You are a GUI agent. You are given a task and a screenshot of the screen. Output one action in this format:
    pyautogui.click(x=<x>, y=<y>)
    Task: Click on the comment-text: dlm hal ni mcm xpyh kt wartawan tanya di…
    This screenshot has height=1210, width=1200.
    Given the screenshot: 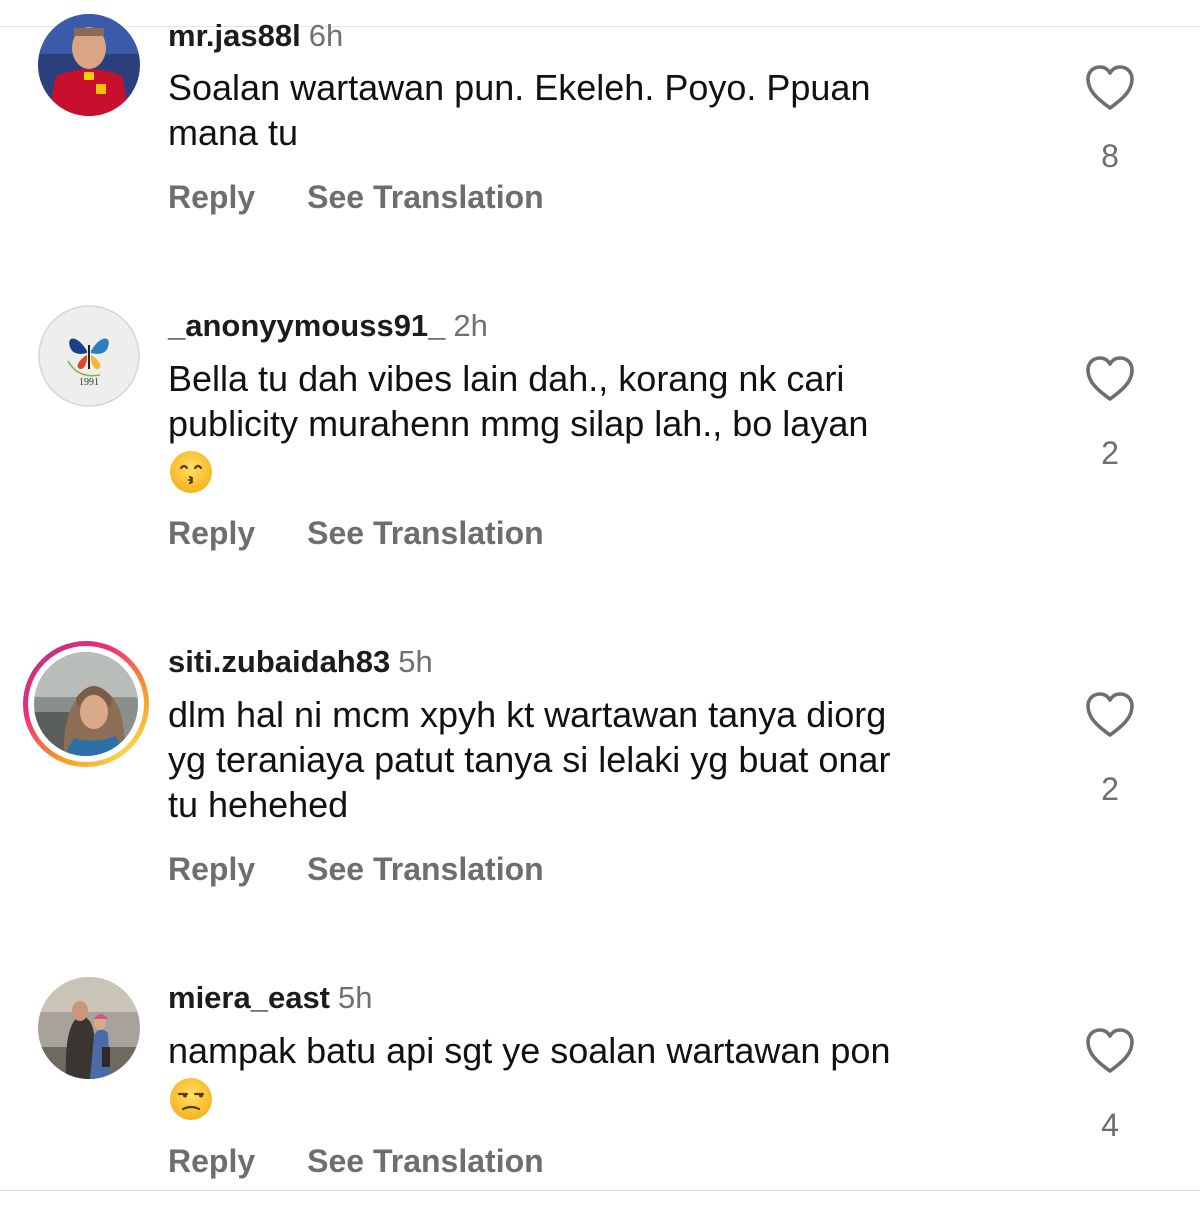 What is the action you would take?
    pyautogui.click(x=608, y=759)
    